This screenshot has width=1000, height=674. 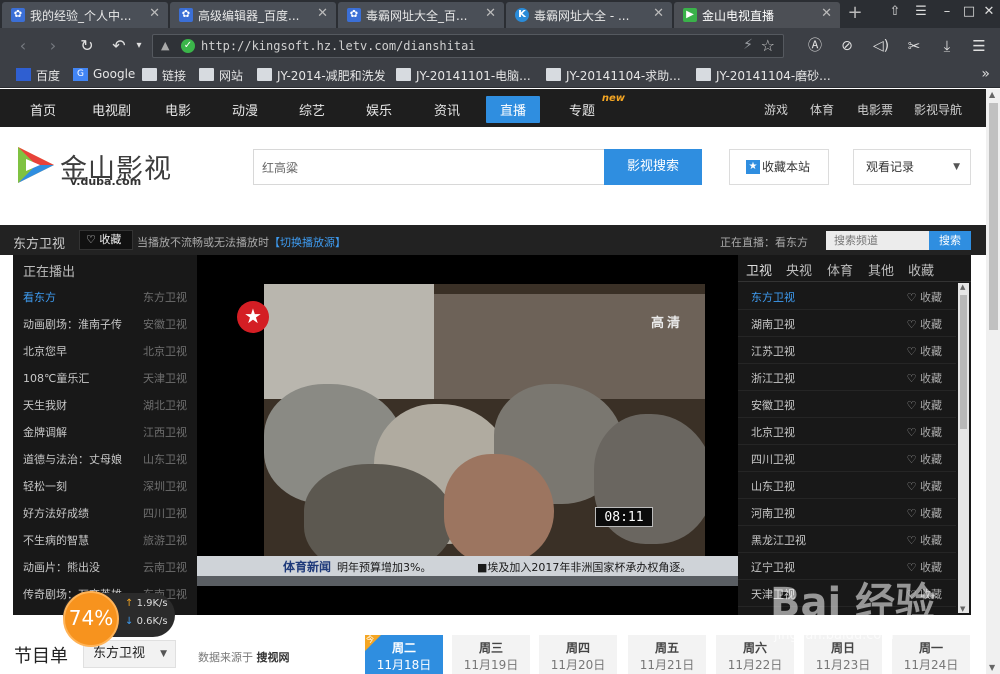 I want to click on scroll-up-icon: ▲, so click(x=962, y=287).